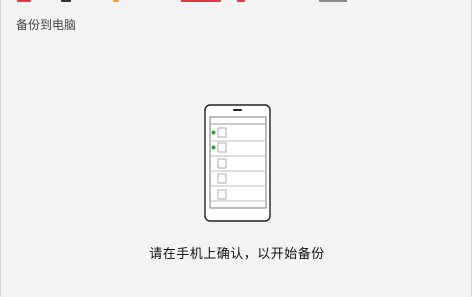 The width and height of the screenshot is (472, 297). Describe the element at coordinates (237, 254) in the screenshot. I see `confirm-on-phone-message: 请在手机上确认，以开始备份` at that location.